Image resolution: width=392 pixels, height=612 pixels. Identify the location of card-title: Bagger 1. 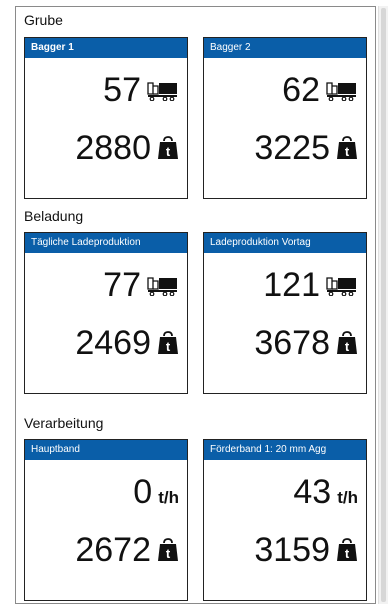
(106, 48).